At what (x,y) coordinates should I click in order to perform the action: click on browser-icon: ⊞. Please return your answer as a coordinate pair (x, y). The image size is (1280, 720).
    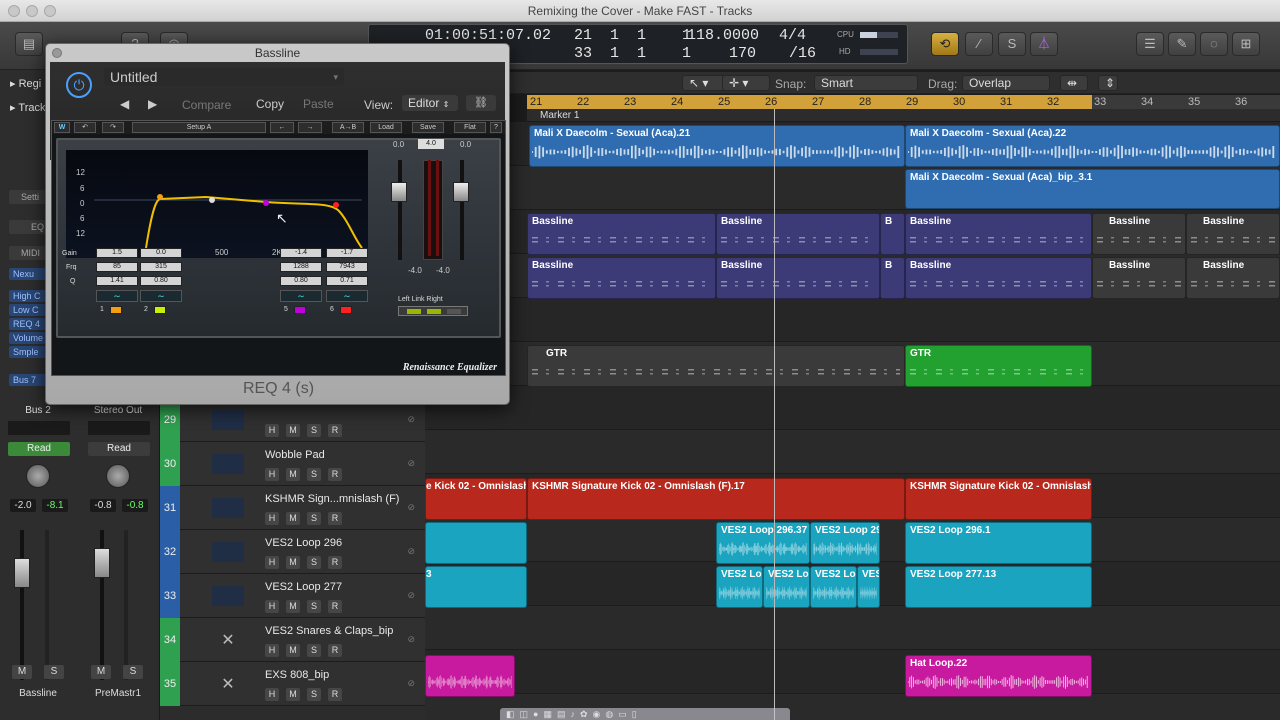
    Looking at the image, I should click on (1246, 44).